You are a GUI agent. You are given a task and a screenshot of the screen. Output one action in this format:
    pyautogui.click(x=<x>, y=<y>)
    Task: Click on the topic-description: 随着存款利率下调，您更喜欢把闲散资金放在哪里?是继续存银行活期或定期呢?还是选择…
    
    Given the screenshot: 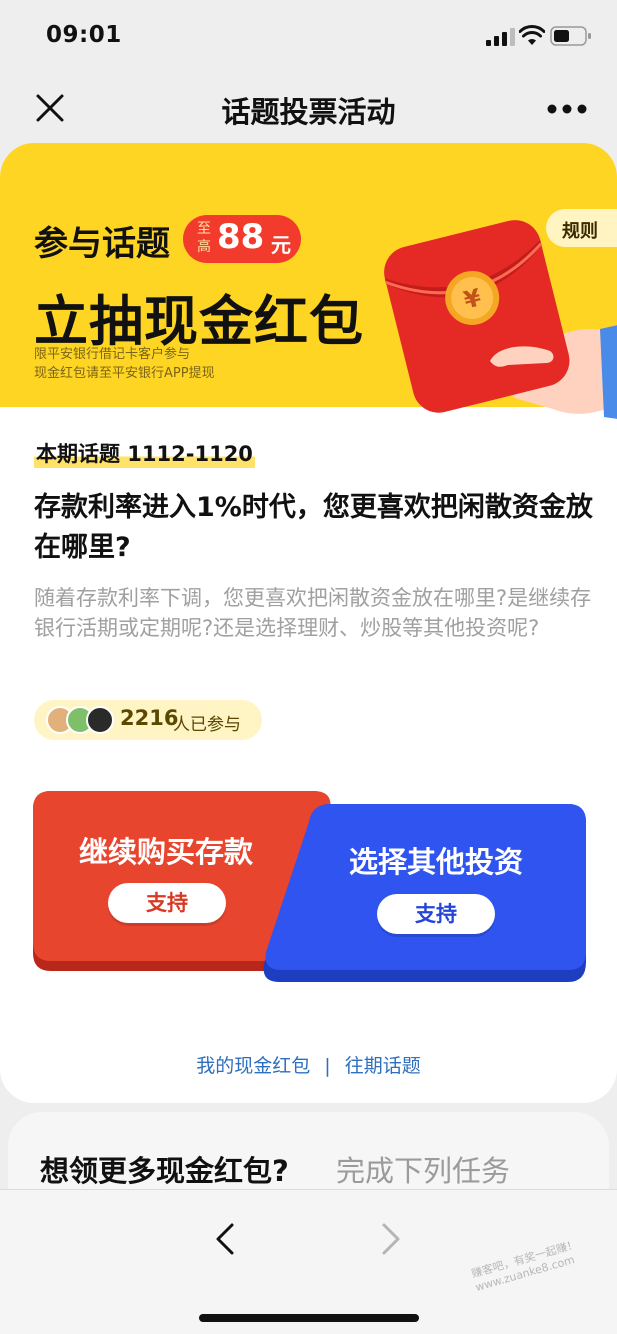 What is the action you would take?
    pyautogui.click(x=313, y=613)
    